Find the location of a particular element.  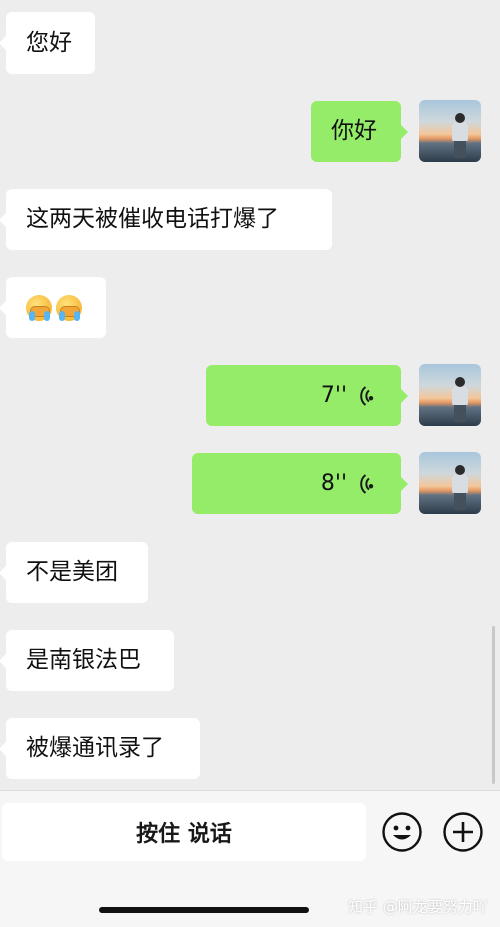

smiley-icon is located at coordinates (402, 832).